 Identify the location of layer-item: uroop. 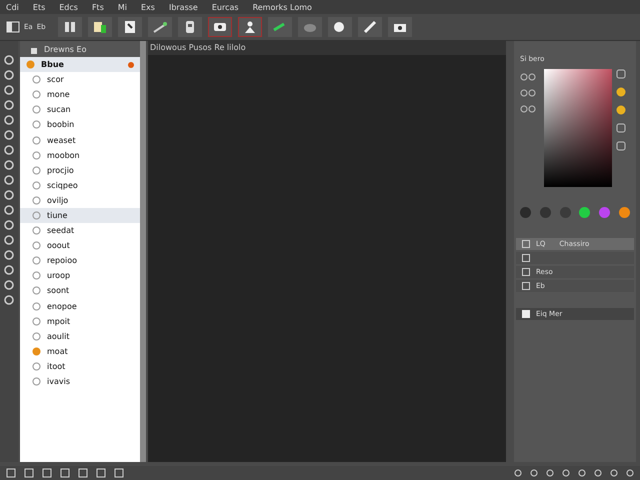
(80, 276).